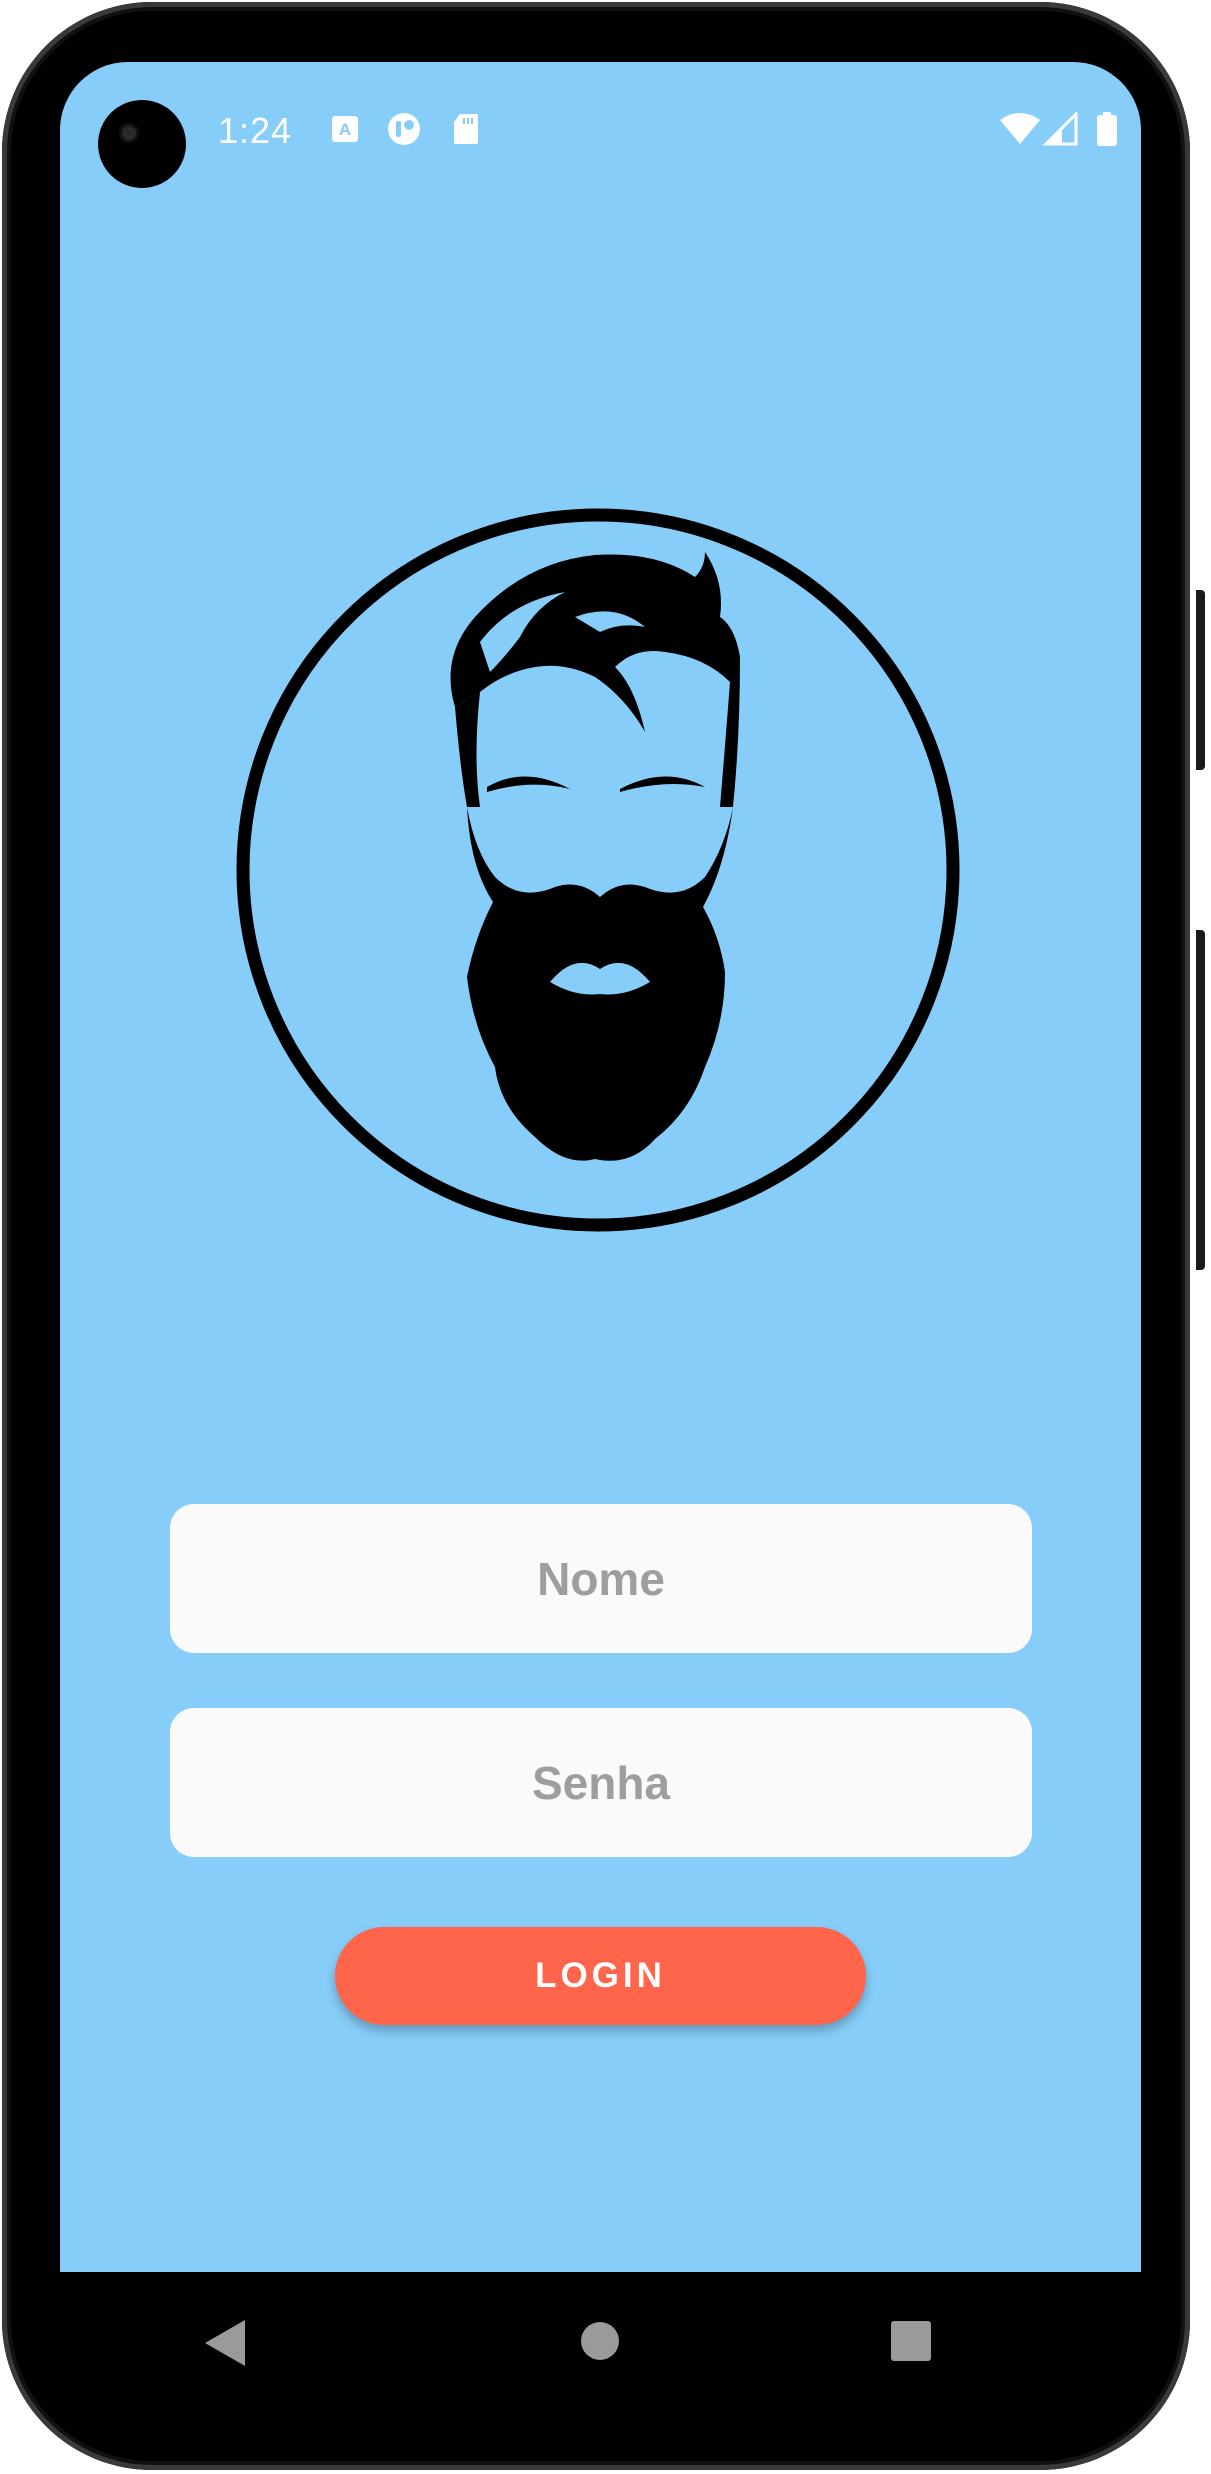 This screenshot has height=2474, width=1211. I want to click on login-button: LOGIN, so click(600, 1976).